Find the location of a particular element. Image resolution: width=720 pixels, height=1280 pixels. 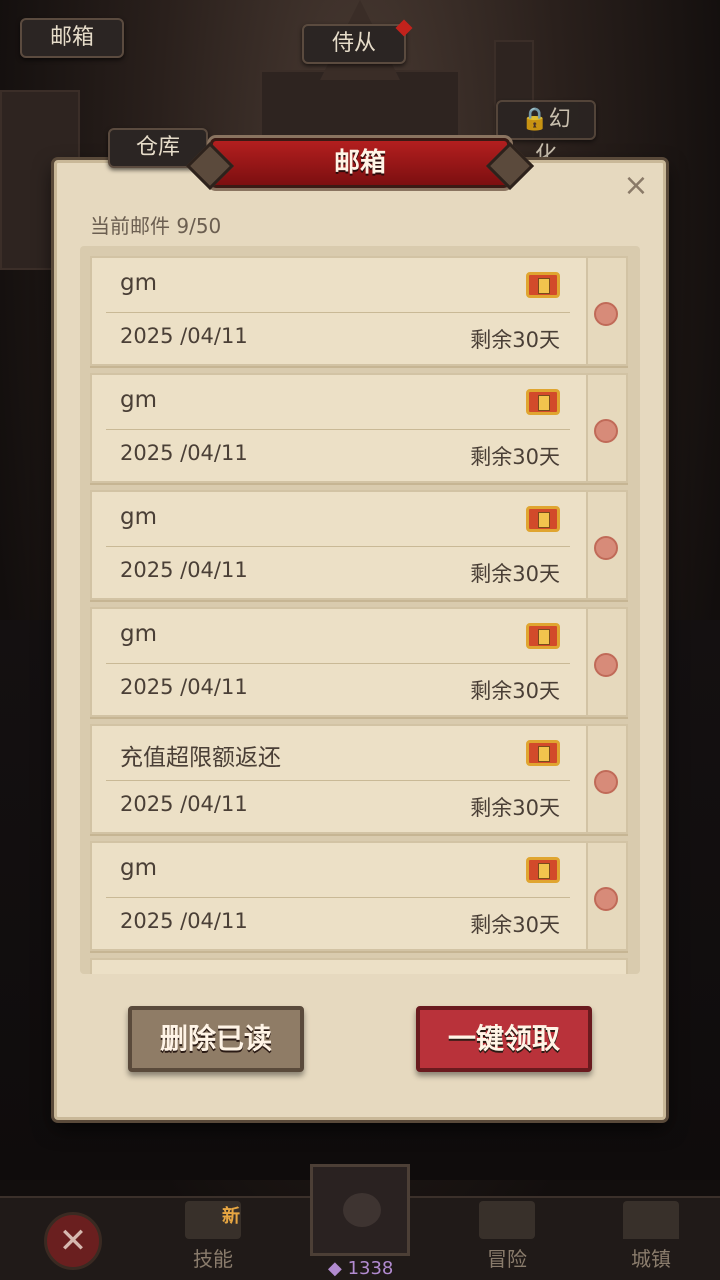

castle-icon is located at coordinates (651, 1220).